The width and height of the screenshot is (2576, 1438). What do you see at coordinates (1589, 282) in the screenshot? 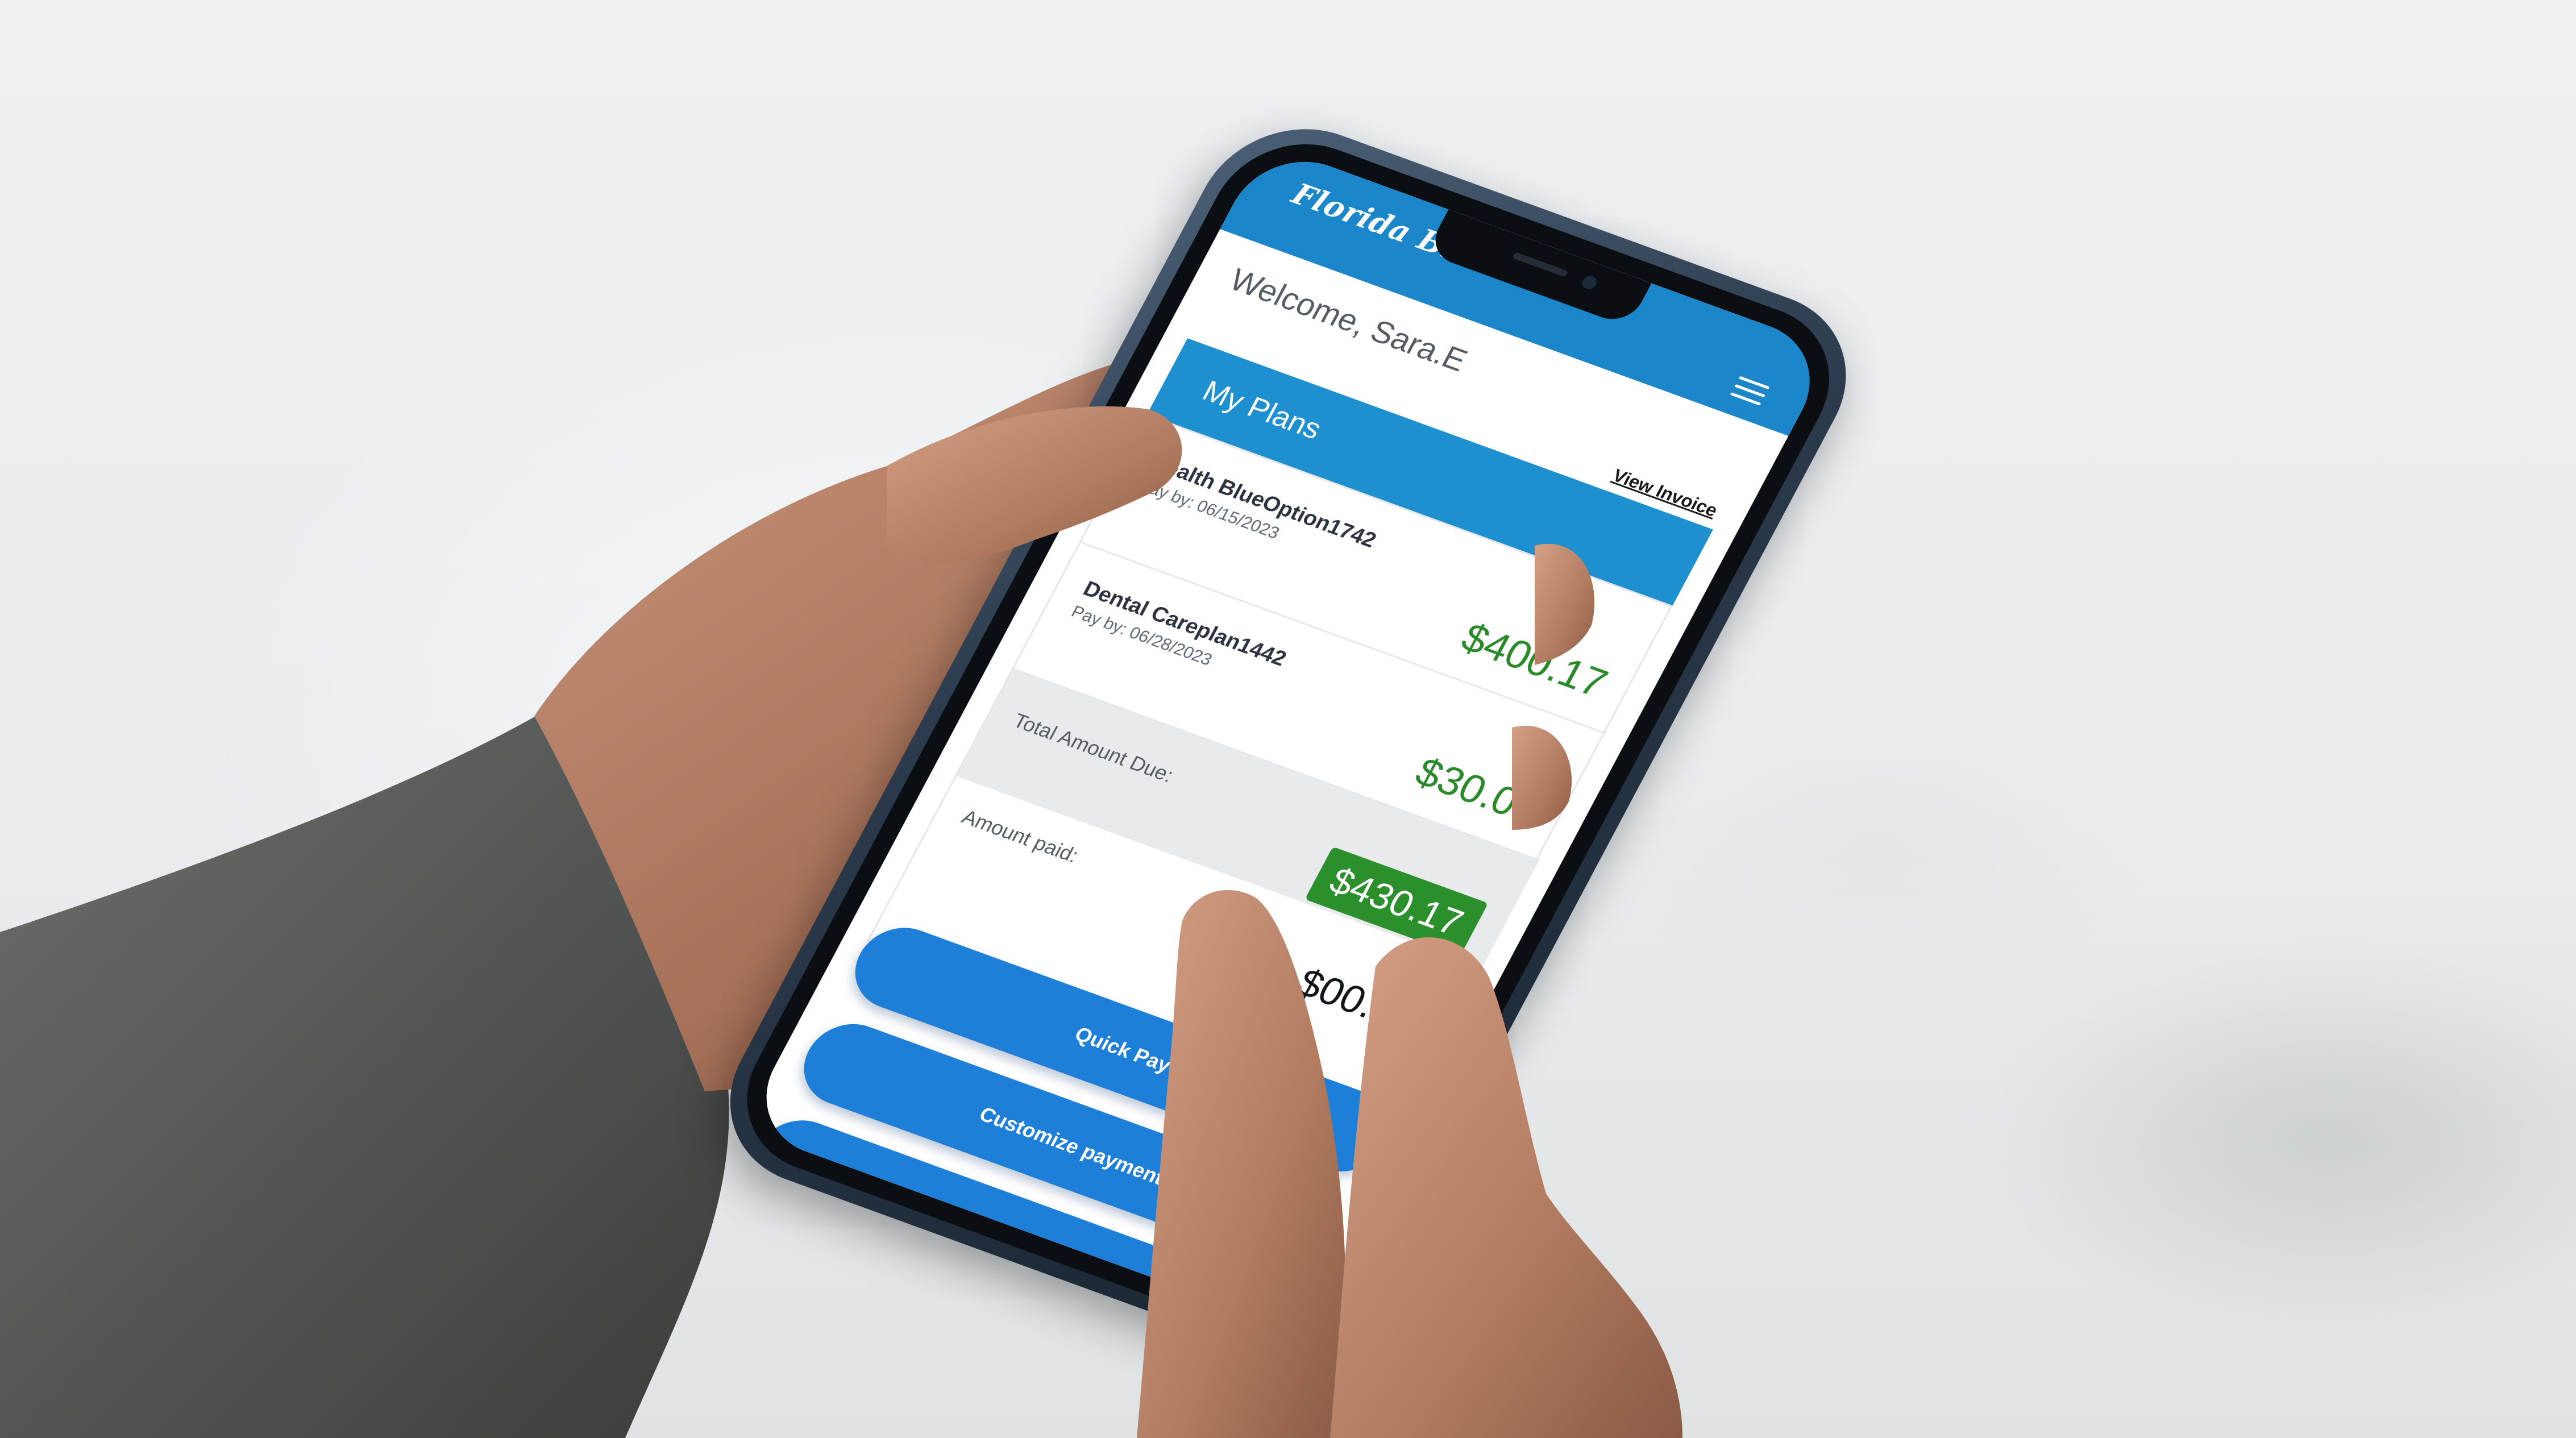
I see `front-camera` at bounding box center [1589, 282].